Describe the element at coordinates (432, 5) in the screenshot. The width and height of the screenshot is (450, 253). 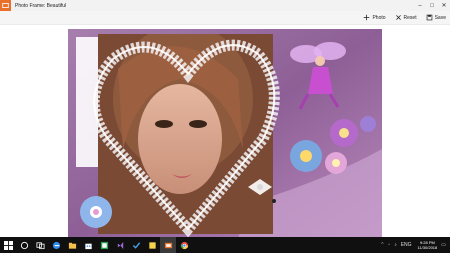
I see `maximize-button: □` at that location.